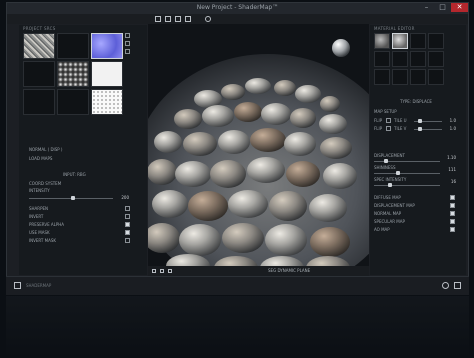 The height and width of the screenshot is (358, 474). What do you see at coordinates (127, 224) in the screenshot?
I see `preserve-alpha-checkbox` at bounding box center [127, 224].